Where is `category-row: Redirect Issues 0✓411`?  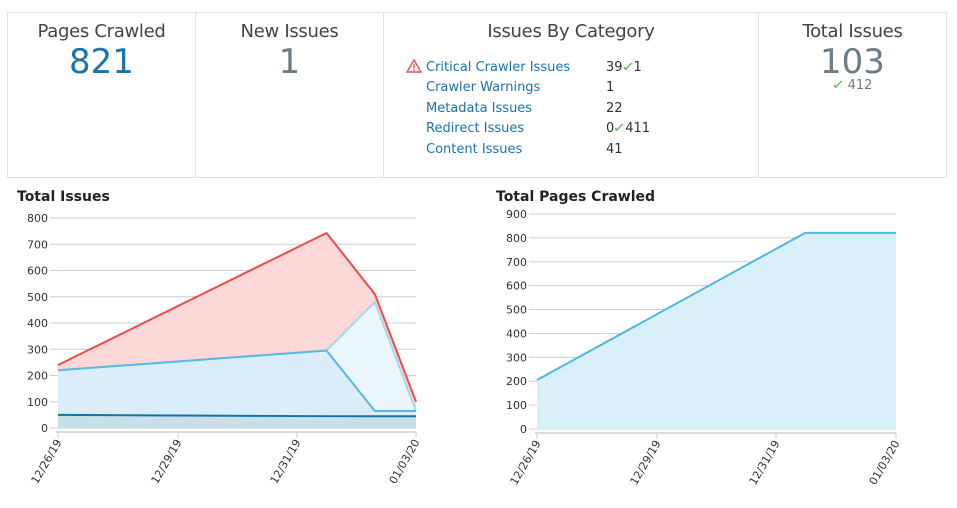 category-row: Redirect Issues 0✓411 is located at coordinates (528, 129).